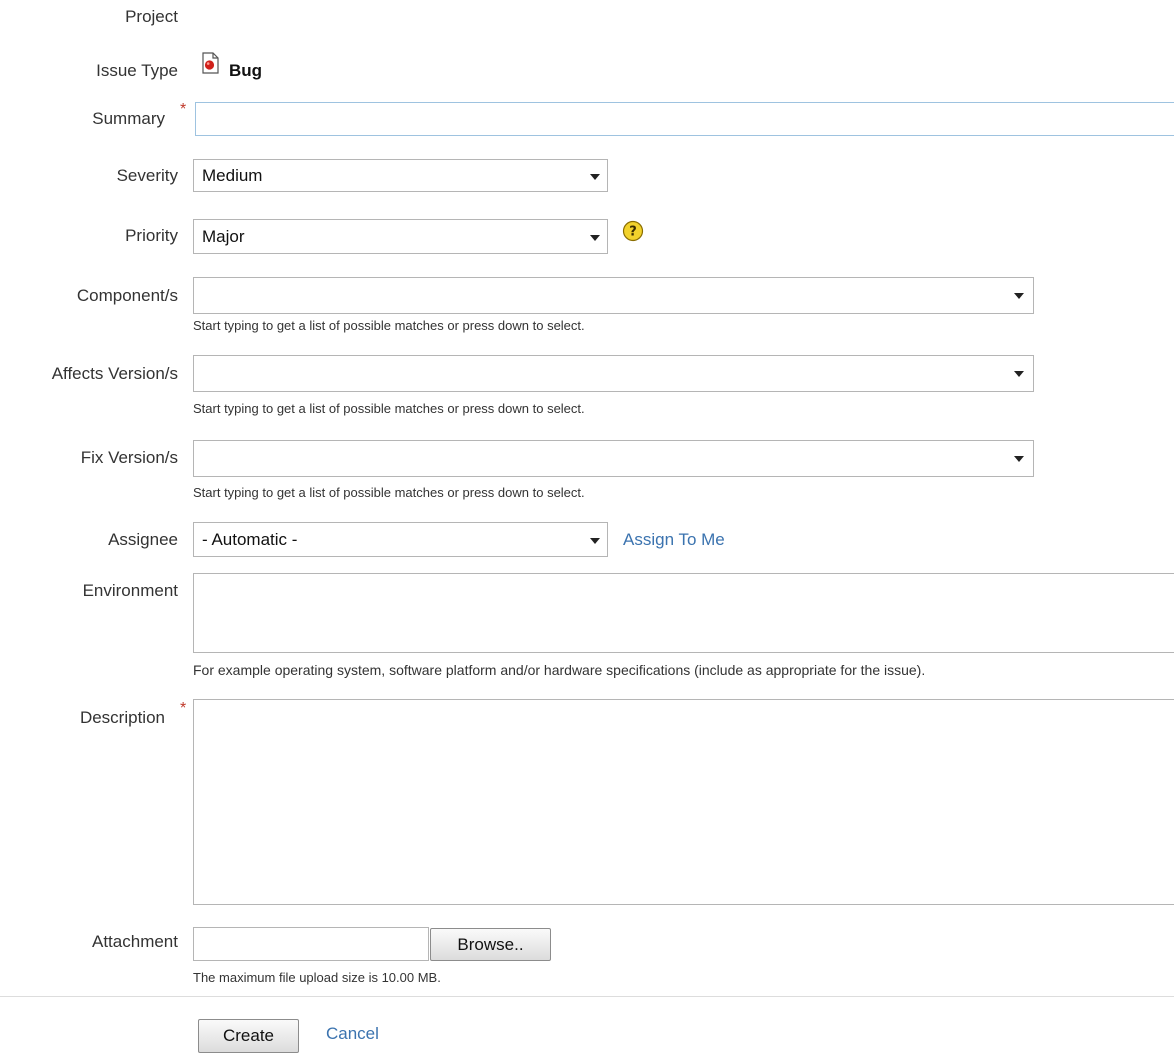  What do you see at coordinates (137, 70) in the screenshot?
I see `issue-type-label: Issue Type` at bounding box center [137, 70].